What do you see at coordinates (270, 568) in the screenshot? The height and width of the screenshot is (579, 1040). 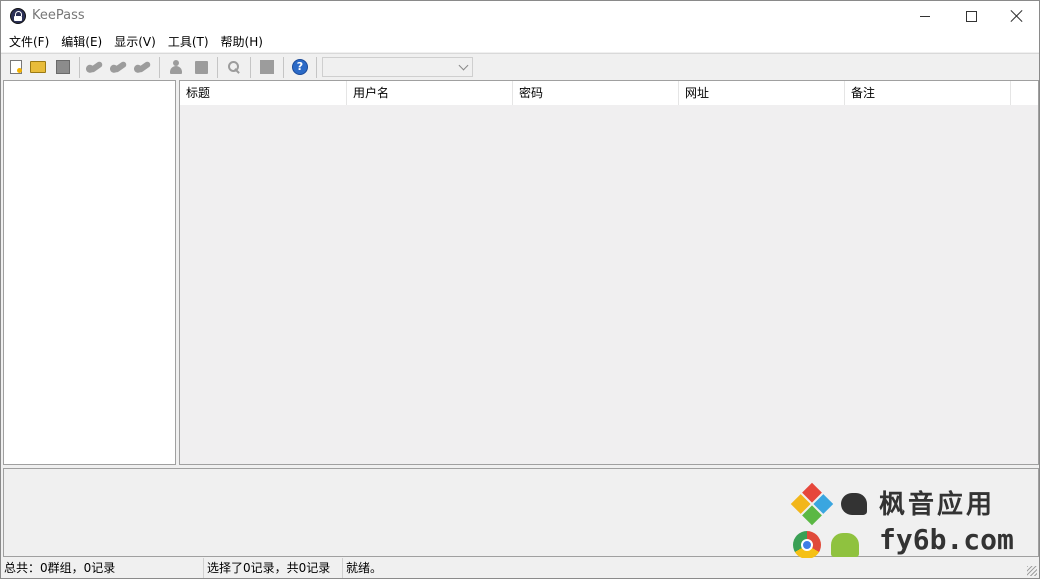 I see `status-selection: 选择了0记录，共0记录` at bounding box center [270, 568].